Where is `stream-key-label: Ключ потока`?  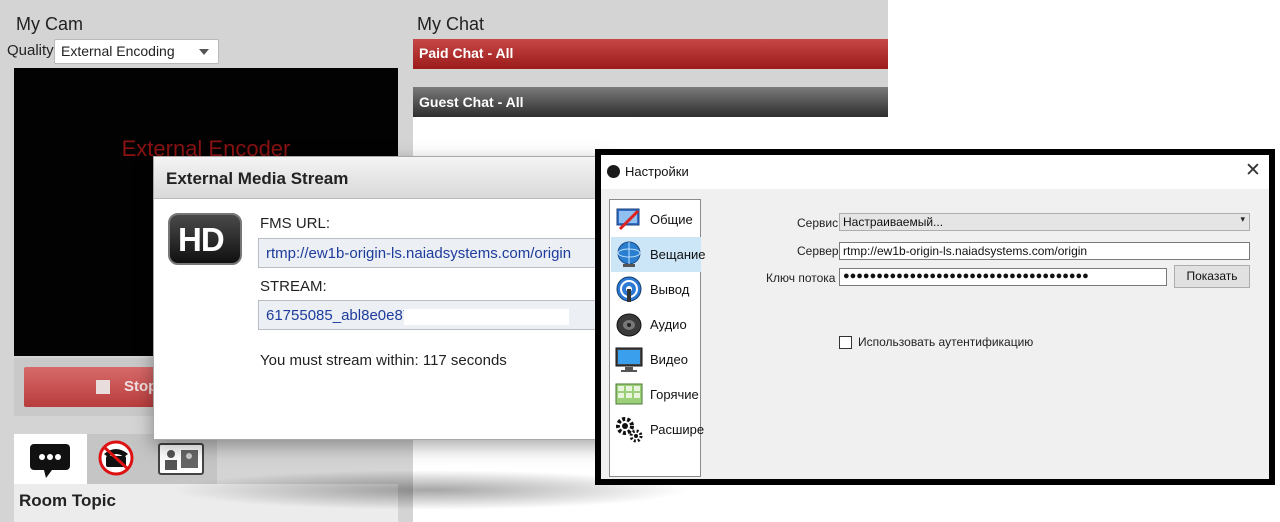
stream-key-label: Ключ потока is located at coordinates (801, 278).